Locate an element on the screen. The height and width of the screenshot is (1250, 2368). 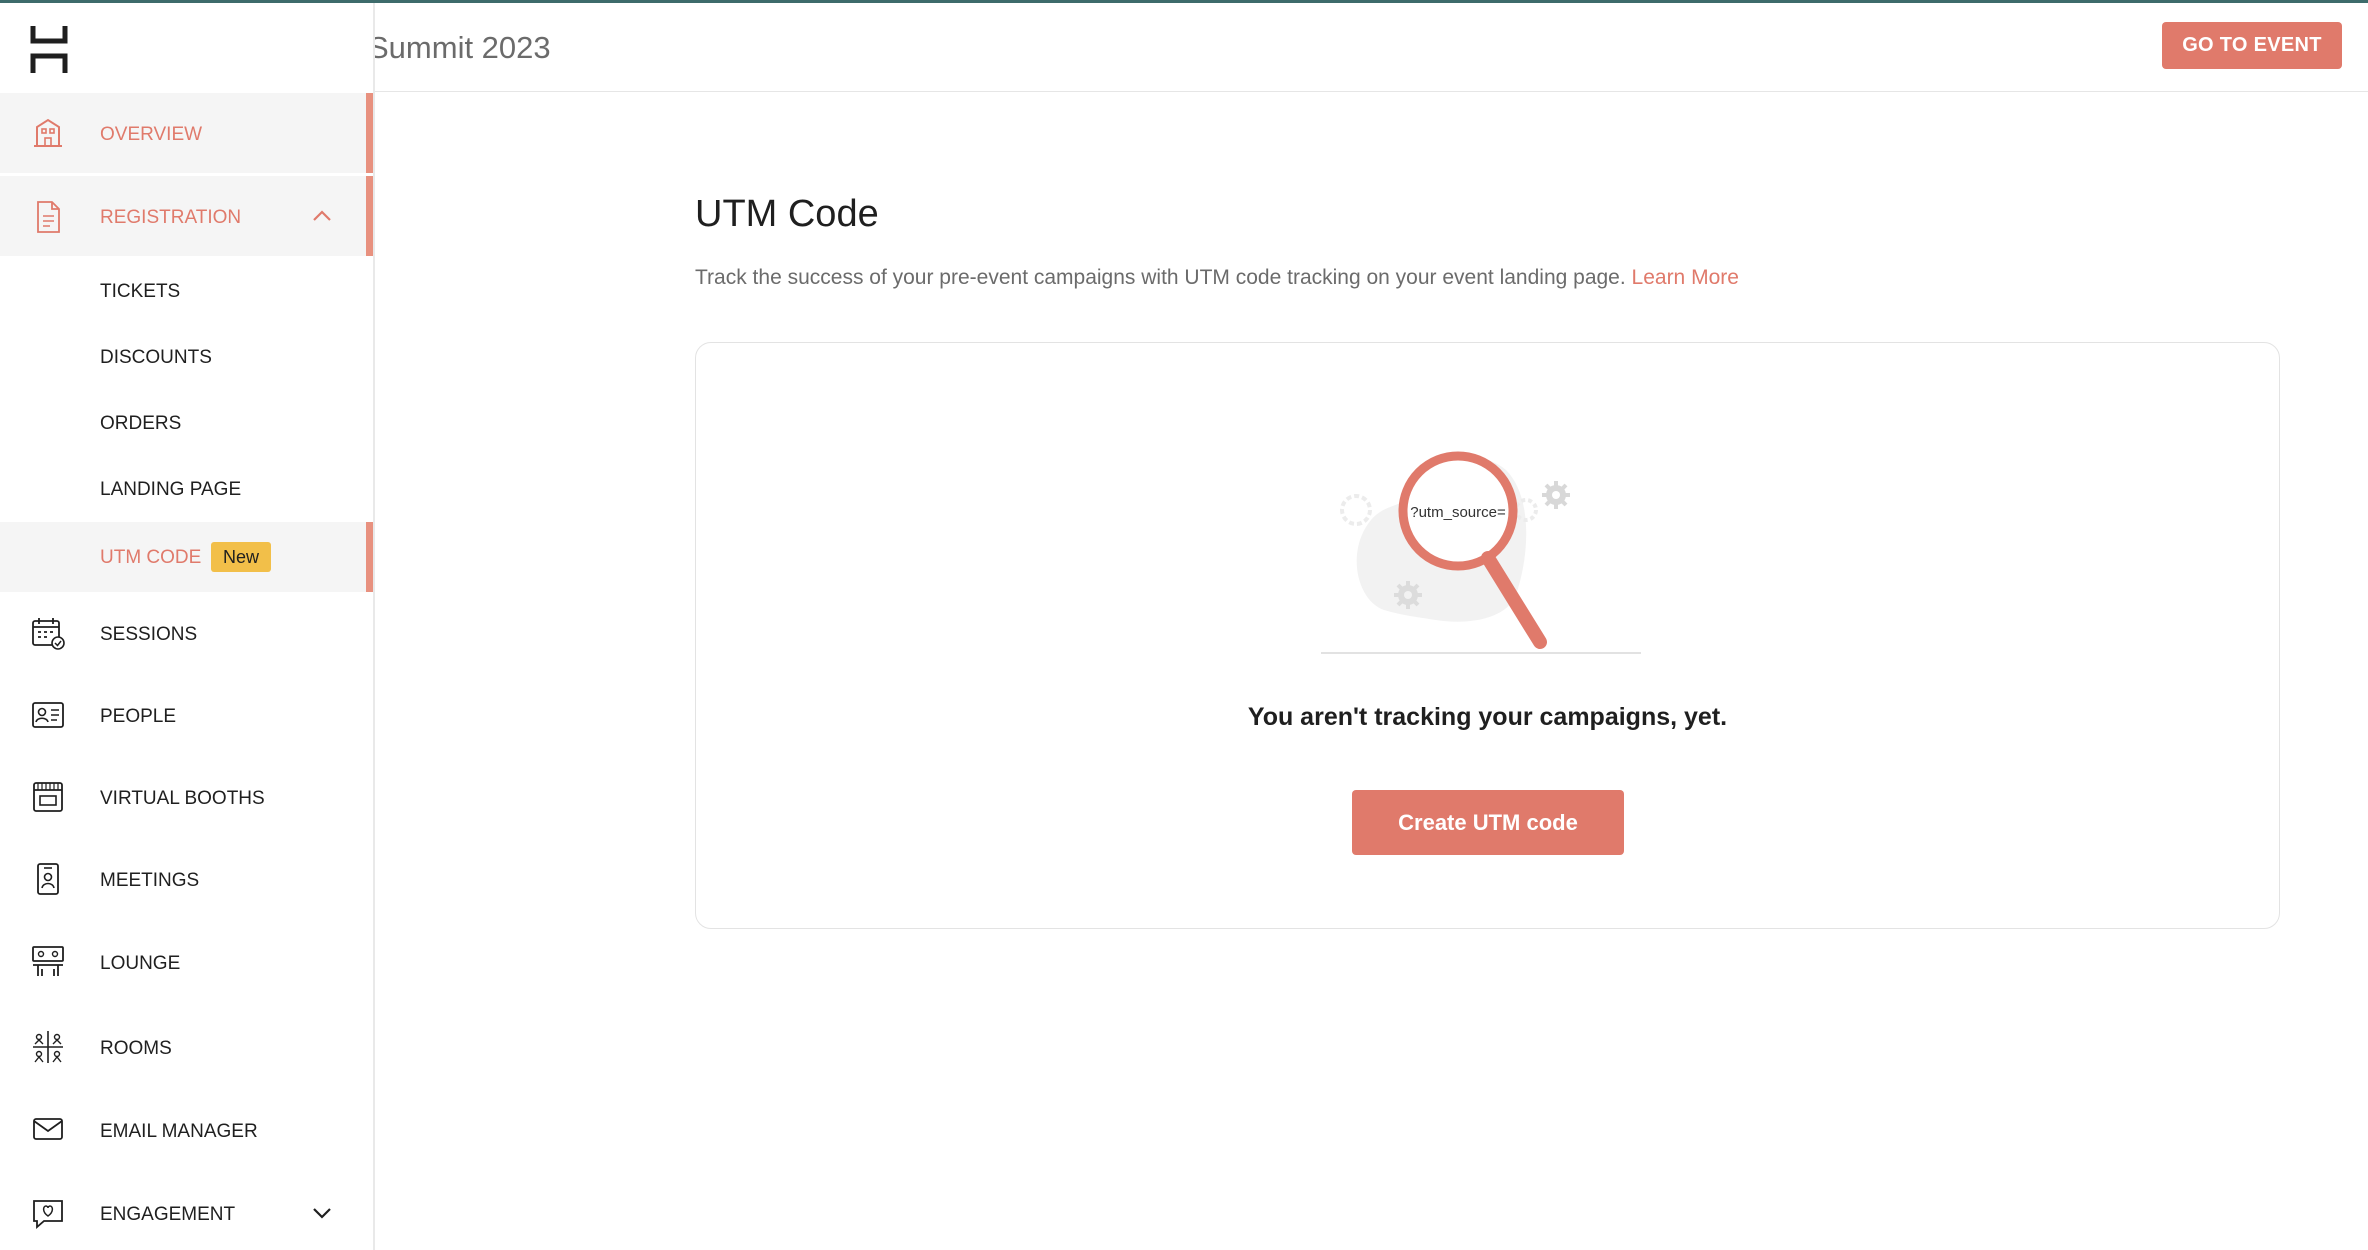
sidebar-item-engagement: ENGAGEMENT is located at coordinates (186, 1211).